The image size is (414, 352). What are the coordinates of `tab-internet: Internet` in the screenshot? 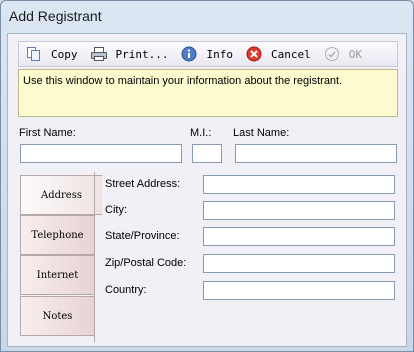 It's located at (57, 275).